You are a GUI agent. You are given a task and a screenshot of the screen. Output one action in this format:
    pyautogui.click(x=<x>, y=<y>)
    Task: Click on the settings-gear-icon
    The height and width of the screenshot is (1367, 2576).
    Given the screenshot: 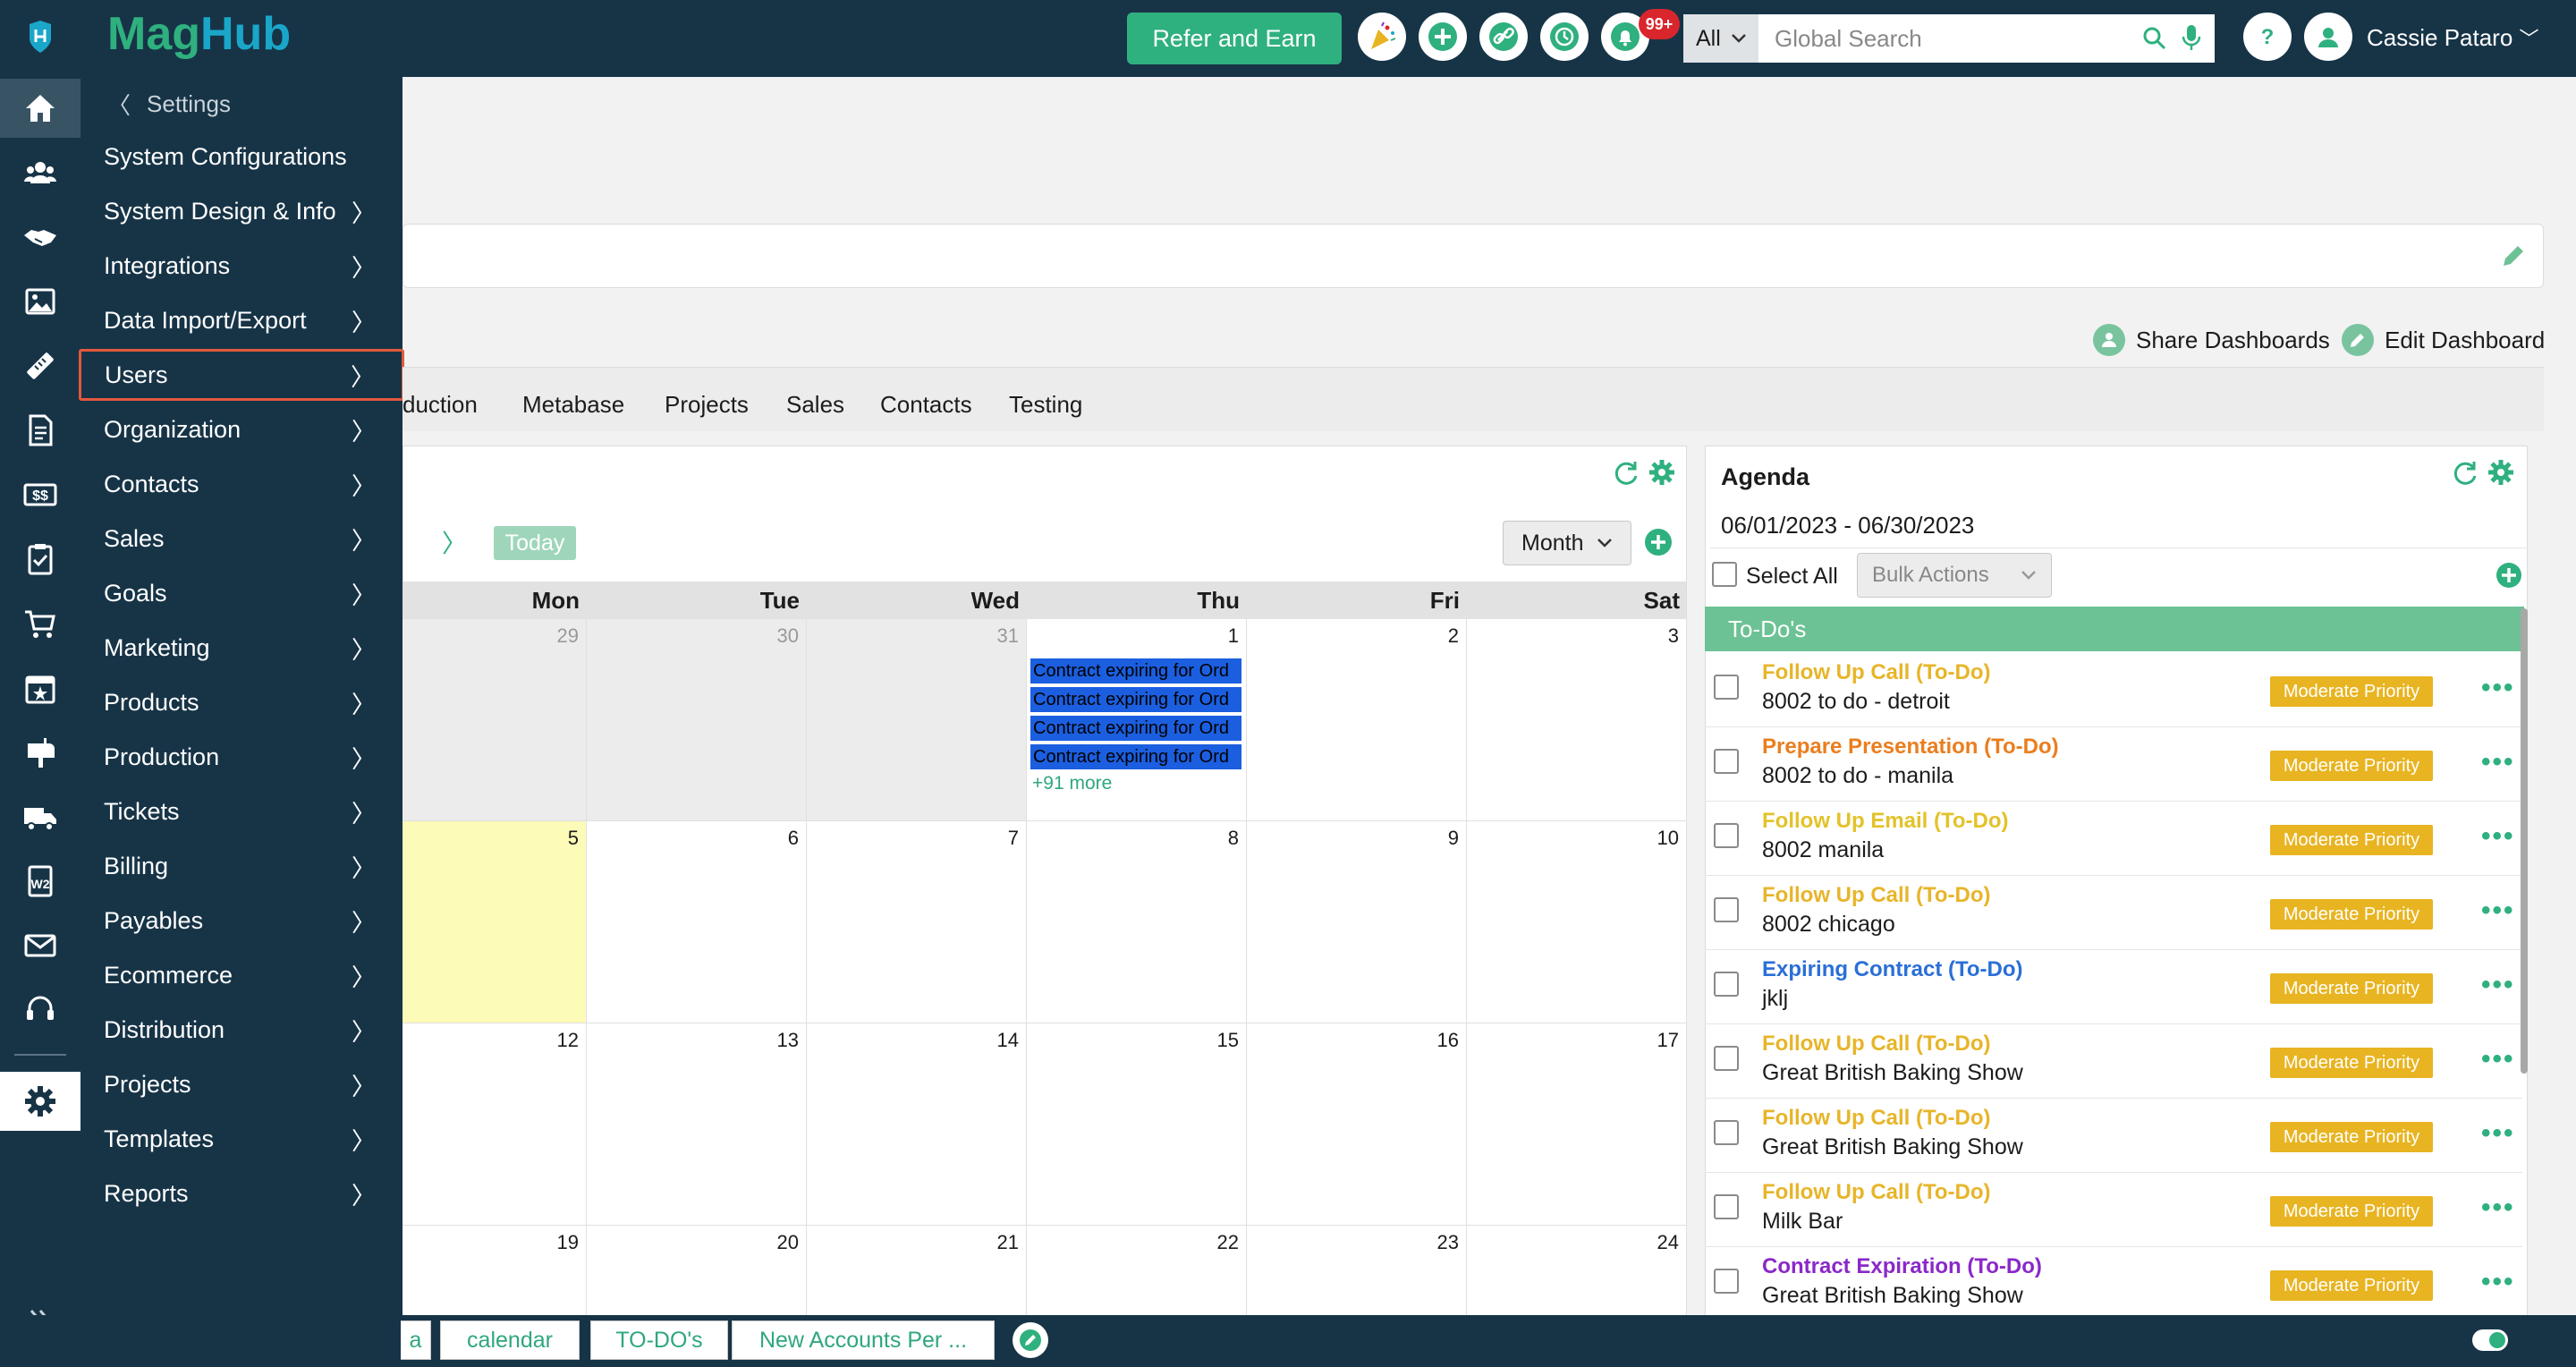 What is the action you would take?
    pyautogui.click(x=40, y=1101)
    